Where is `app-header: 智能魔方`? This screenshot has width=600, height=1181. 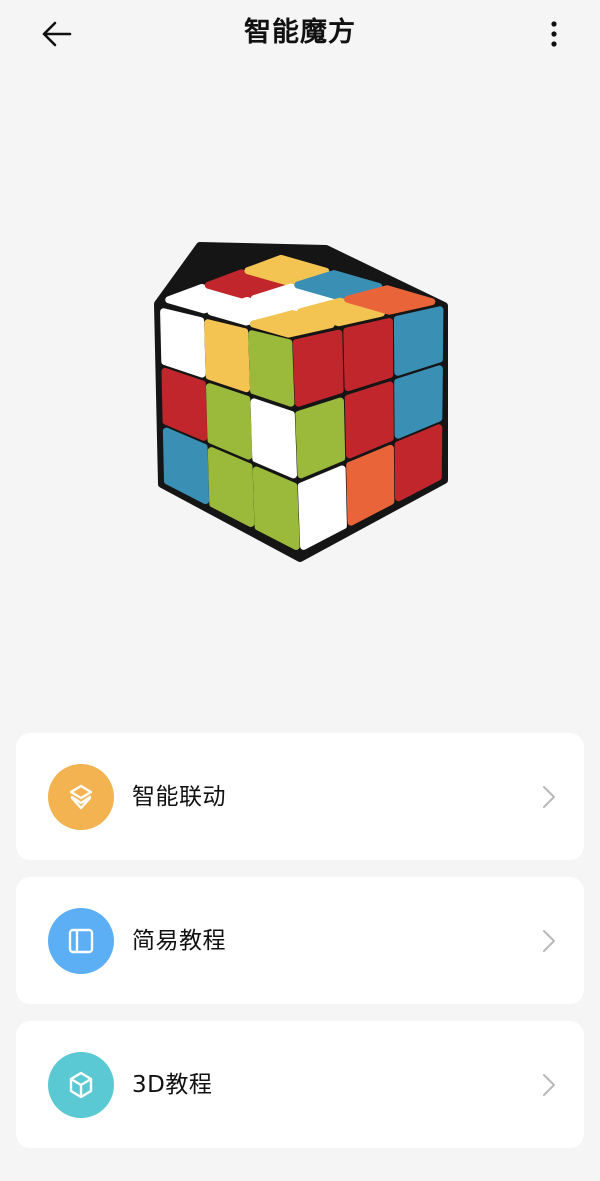
app-header: 智能魔方 is located at coordinates (300, 33).